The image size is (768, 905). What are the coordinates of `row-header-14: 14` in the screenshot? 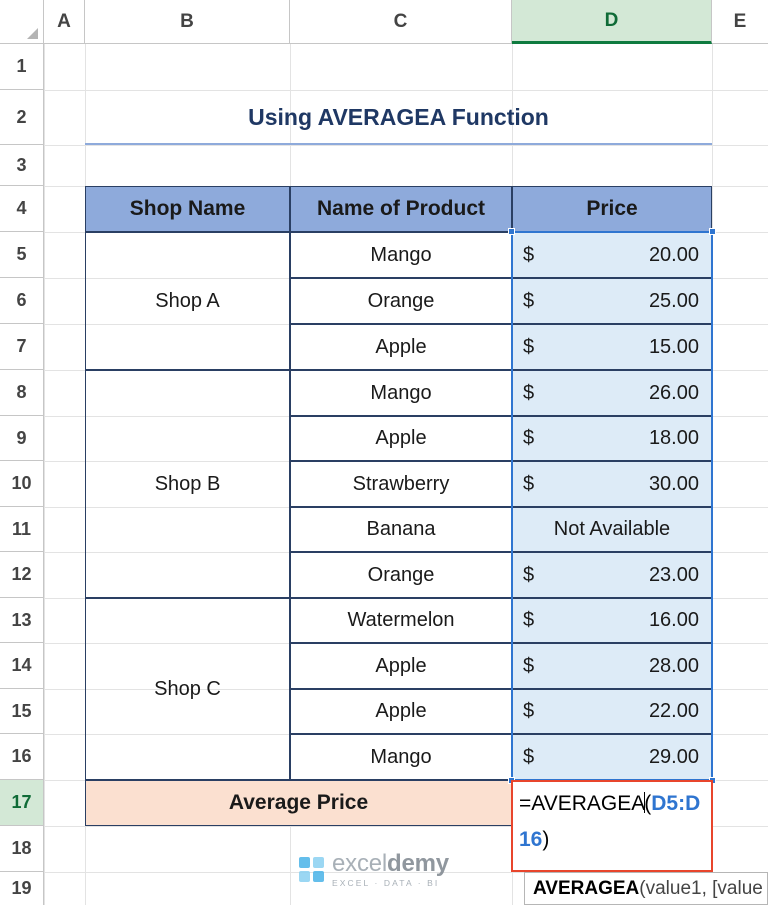 It's located at (22, 666).